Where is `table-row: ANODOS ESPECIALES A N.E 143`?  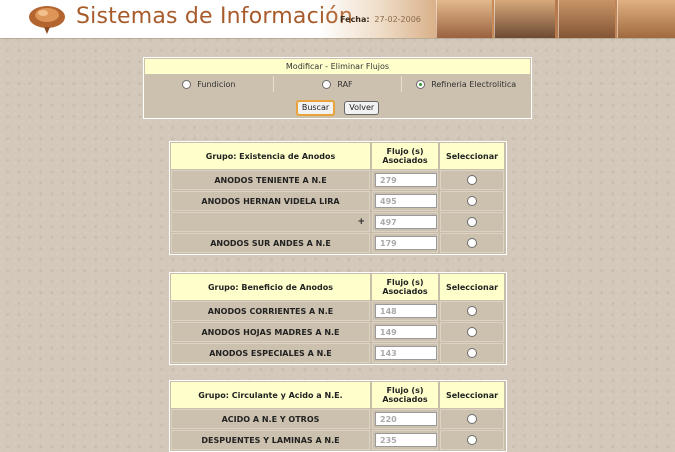
table-row: ANODOS ESPECIALES A N.E 143 is located at coordinates (338, 353).